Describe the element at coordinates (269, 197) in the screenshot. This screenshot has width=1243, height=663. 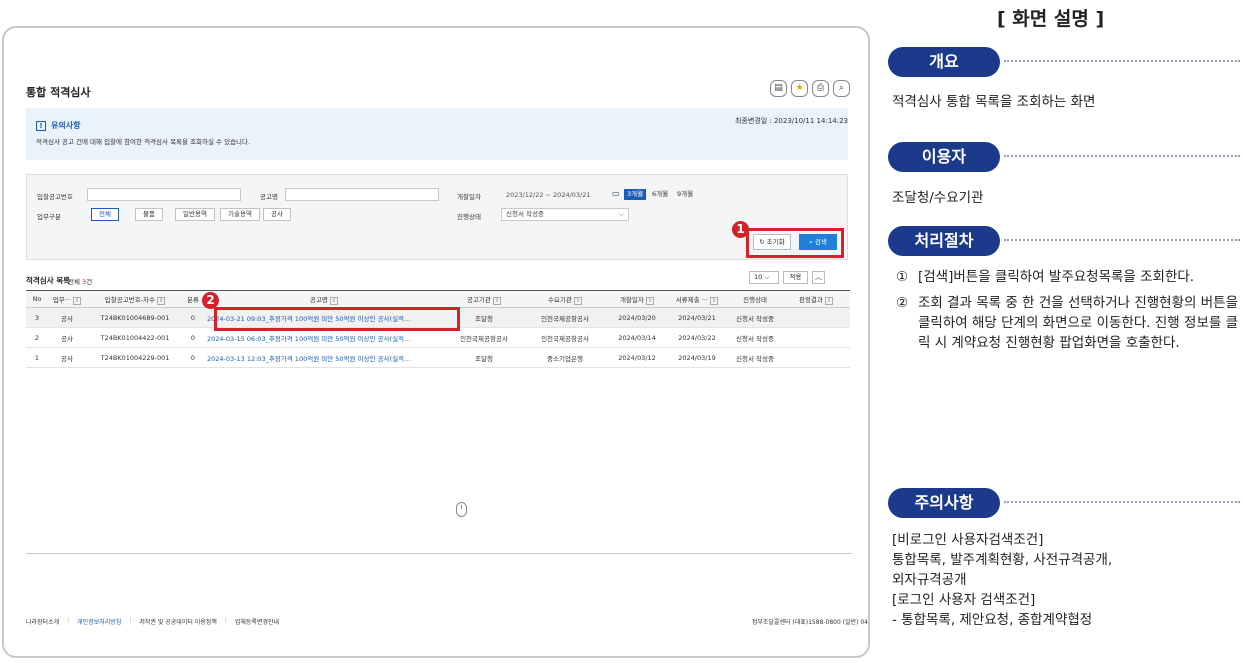
I see `bid-name-label: 공고명` at that location.